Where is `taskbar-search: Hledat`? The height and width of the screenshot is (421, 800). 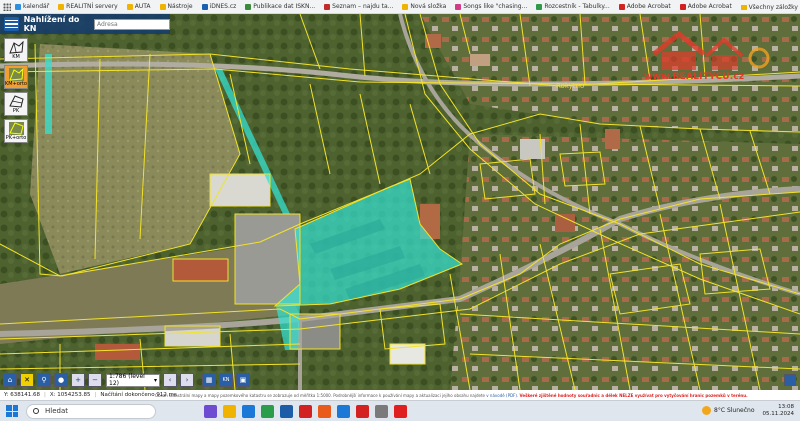
taskbar-search: Hledat is located at coordinates (91, 411).